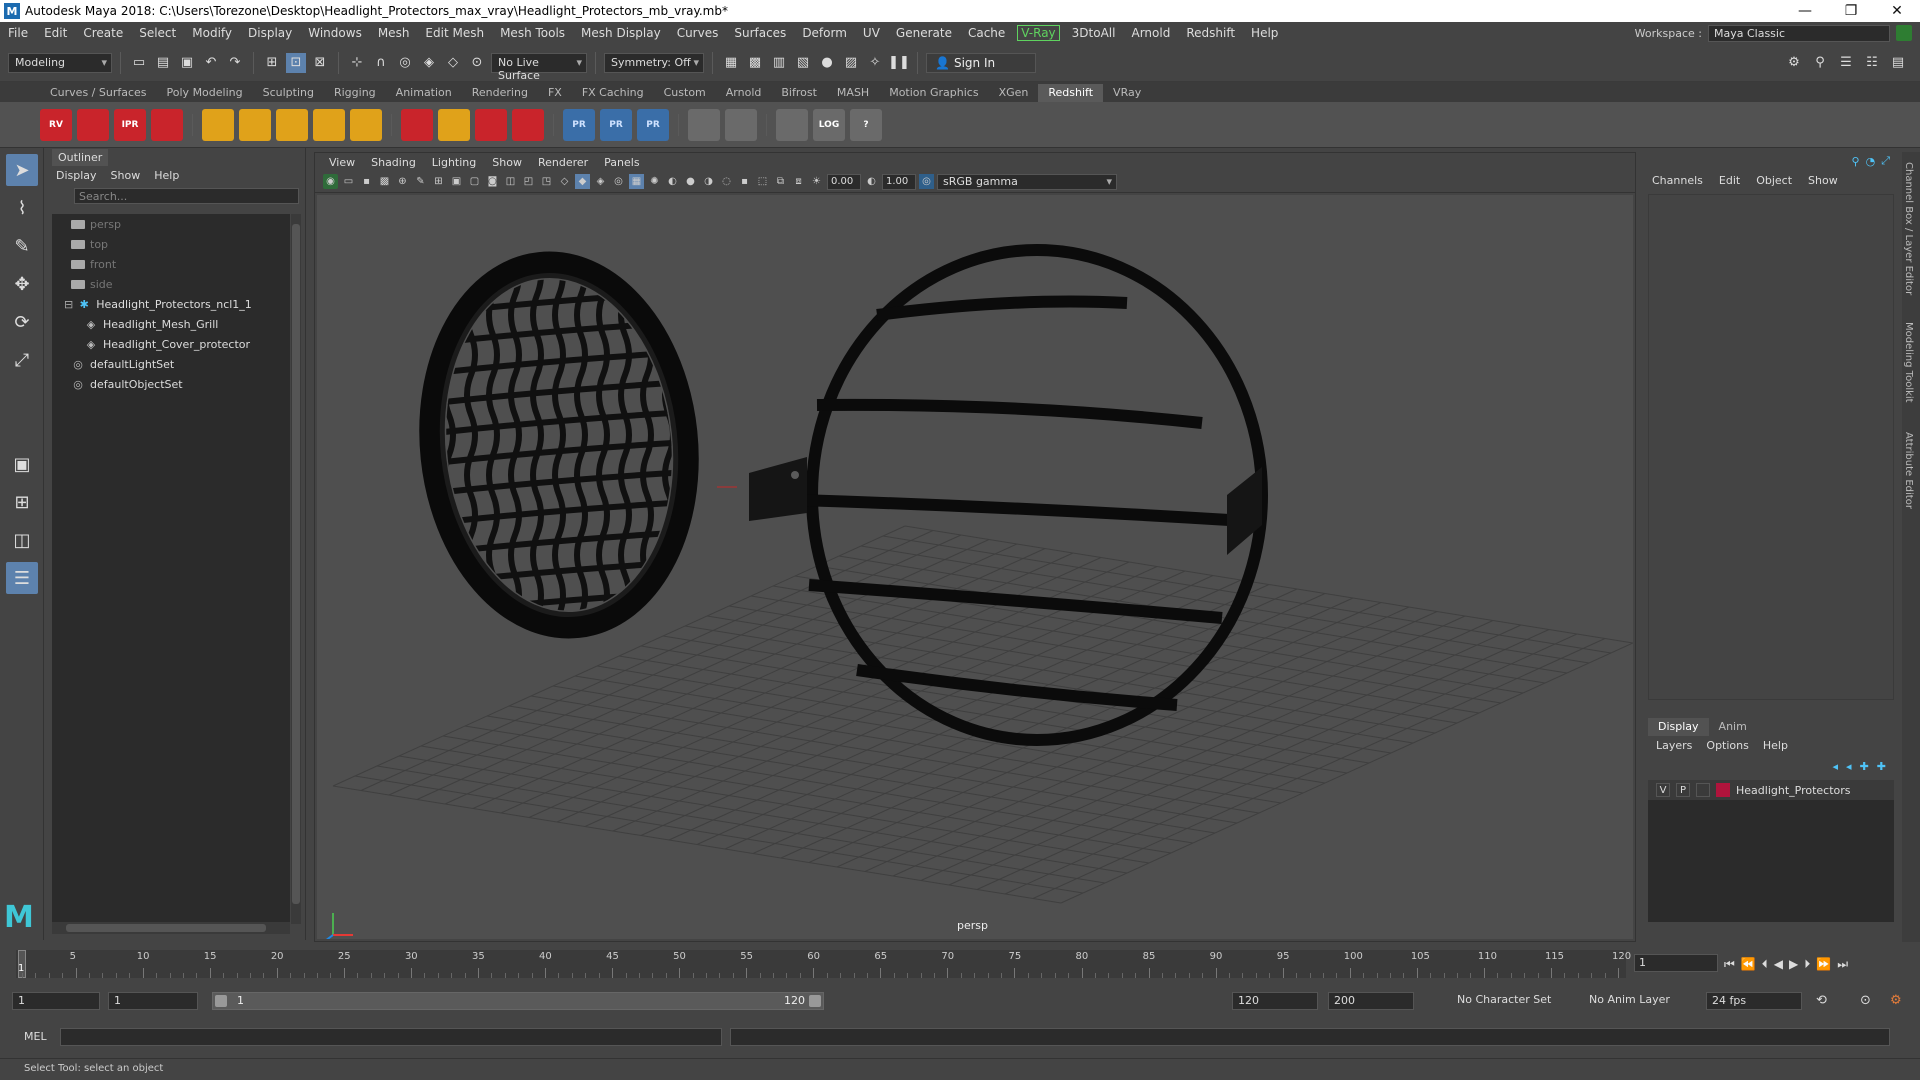  What do you see at coordinates (1851, 11) in the screenshot?
I see `restore-icon: ❐` at bounding box center [1851, 11].